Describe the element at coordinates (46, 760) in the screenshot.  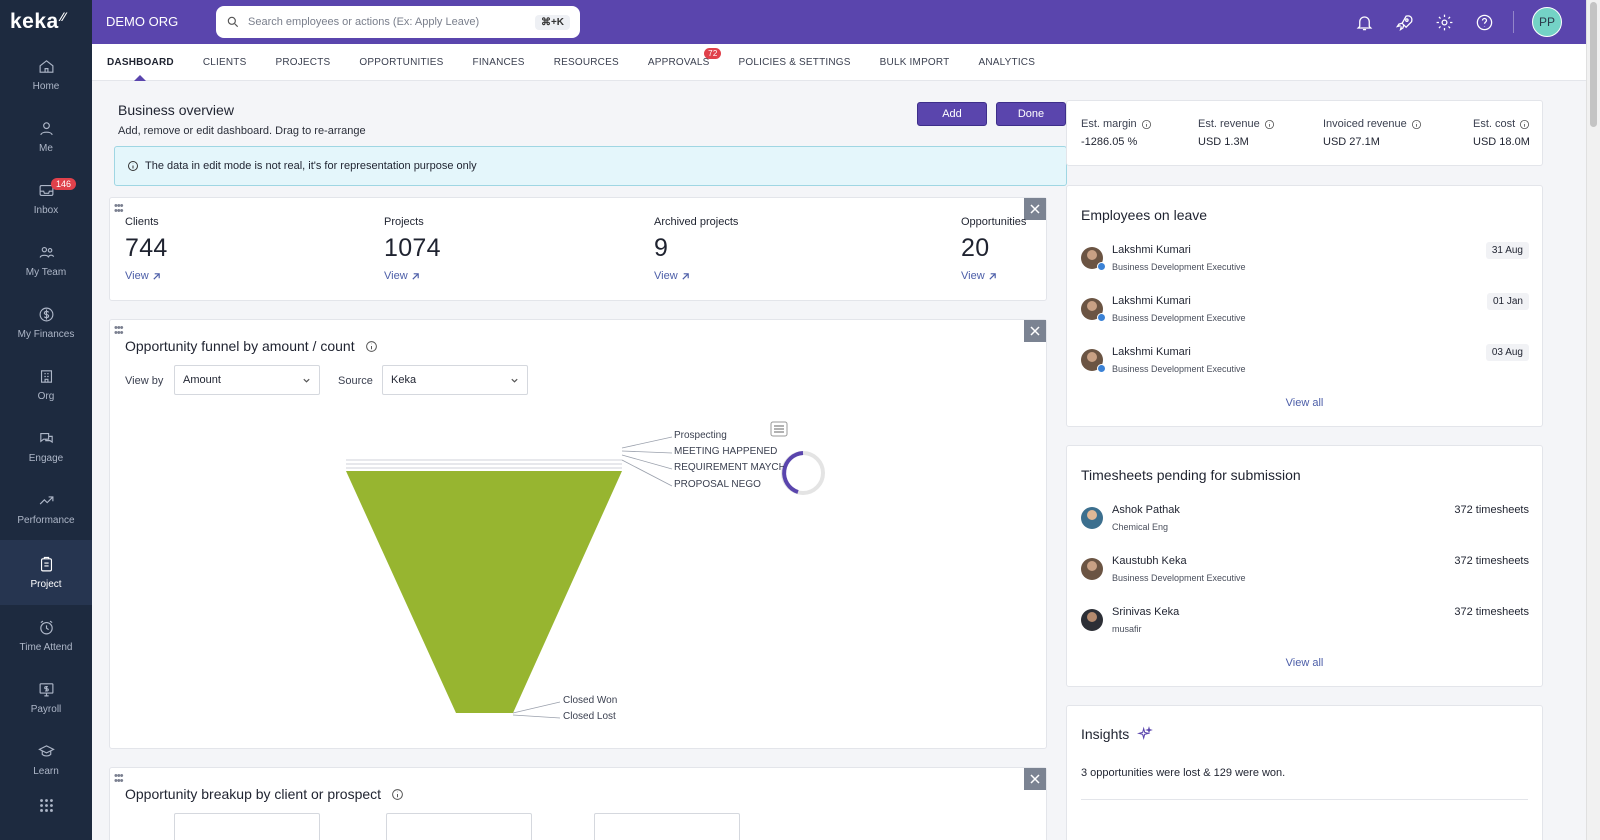
I see `sidebar-item-learn: Learn` at that location.